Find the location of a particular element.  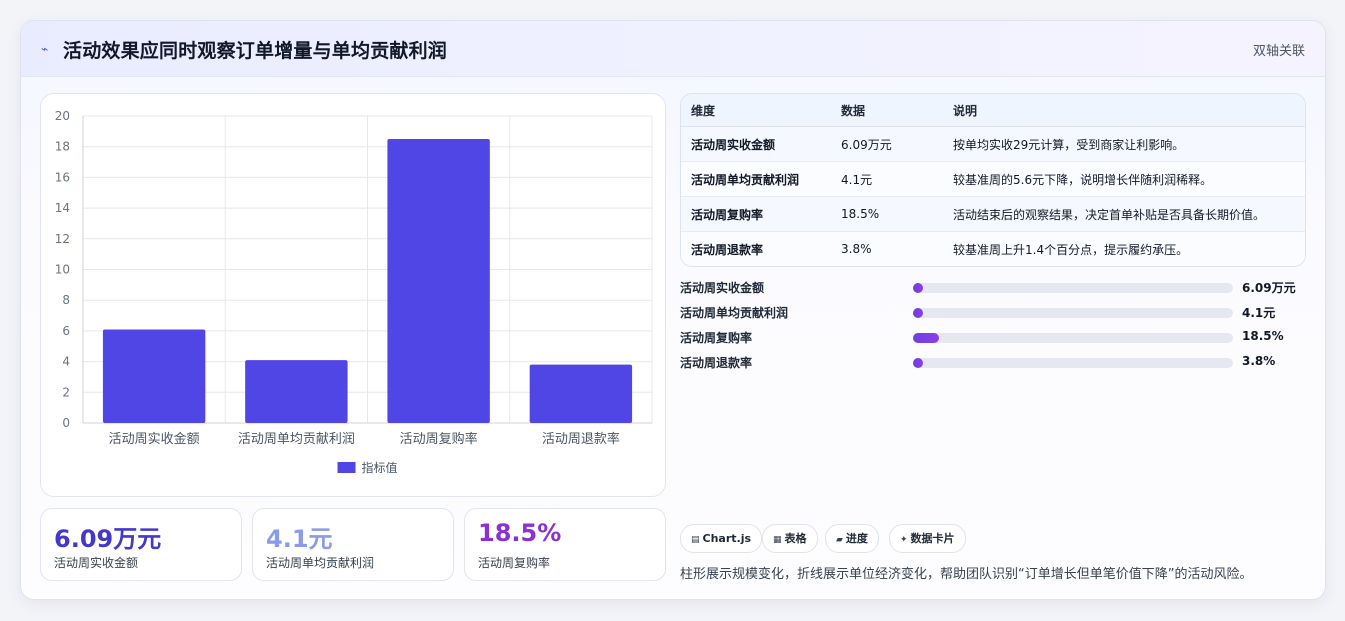

y-tick-label: 18 is located at coordinates (62, 147).